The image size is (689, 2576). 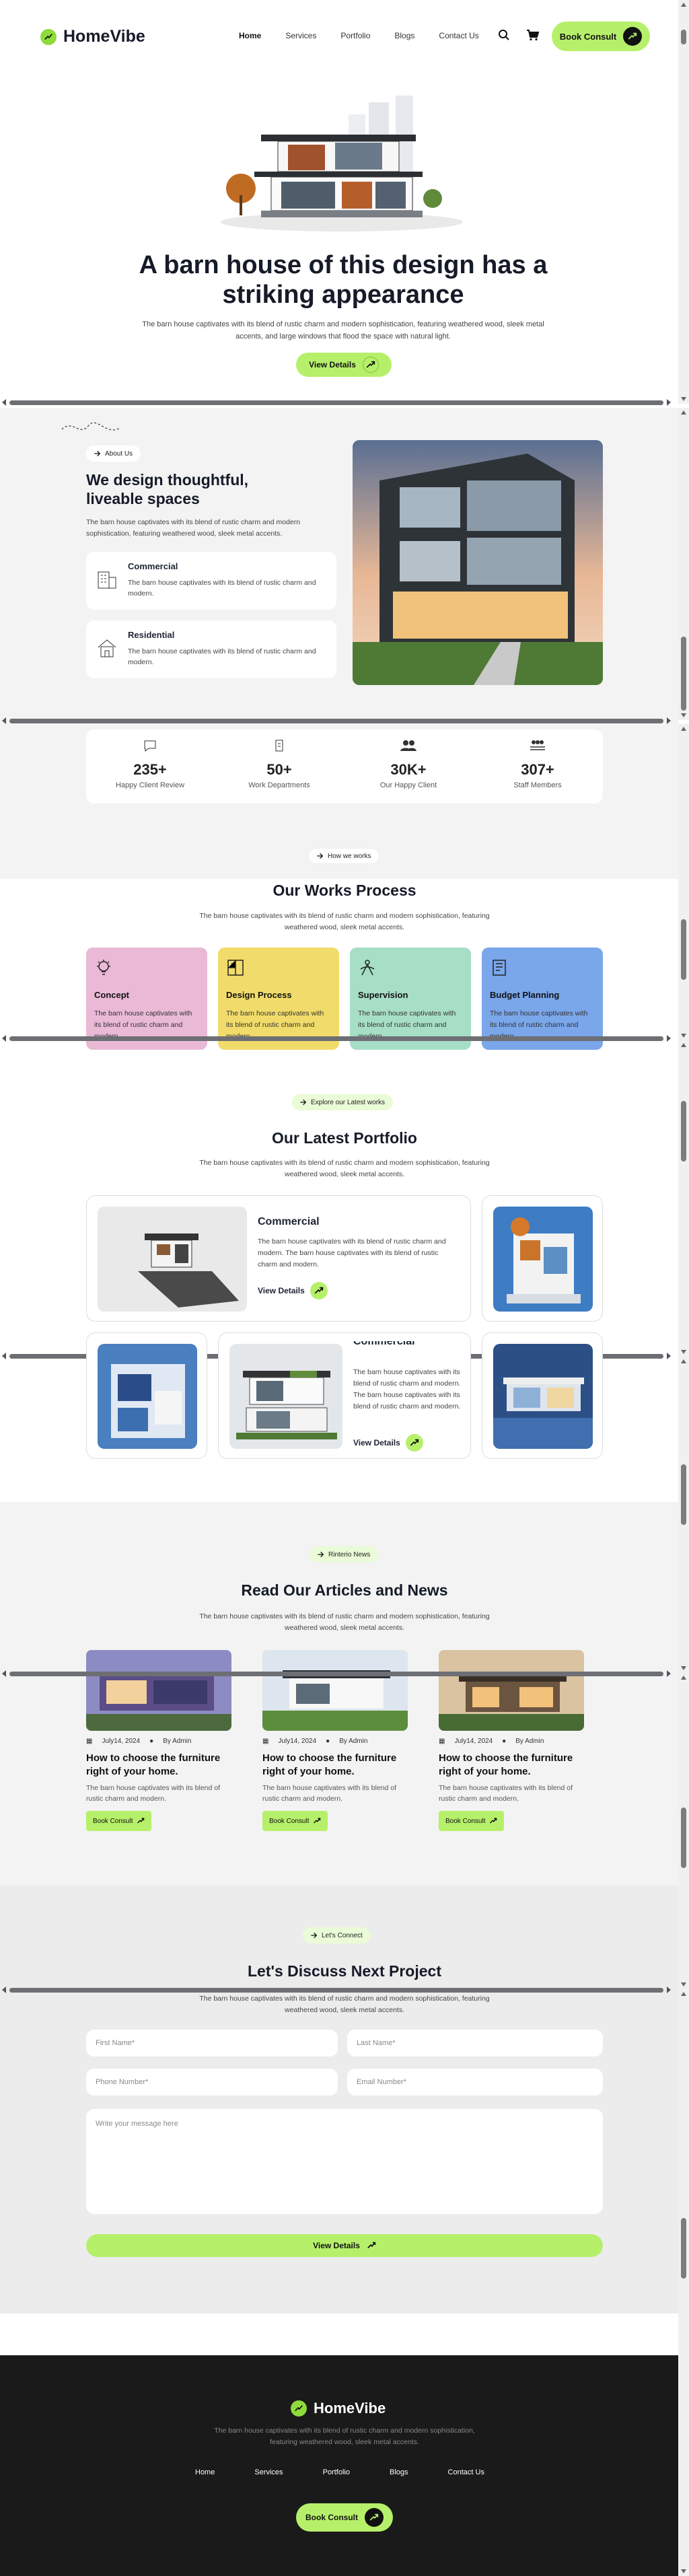 What do you see at coordinates (158, 1742) in the screenshot?
I see `news-meta: ▦ July14, 2024 ● By Admin` at bounding box center [158, 1742].